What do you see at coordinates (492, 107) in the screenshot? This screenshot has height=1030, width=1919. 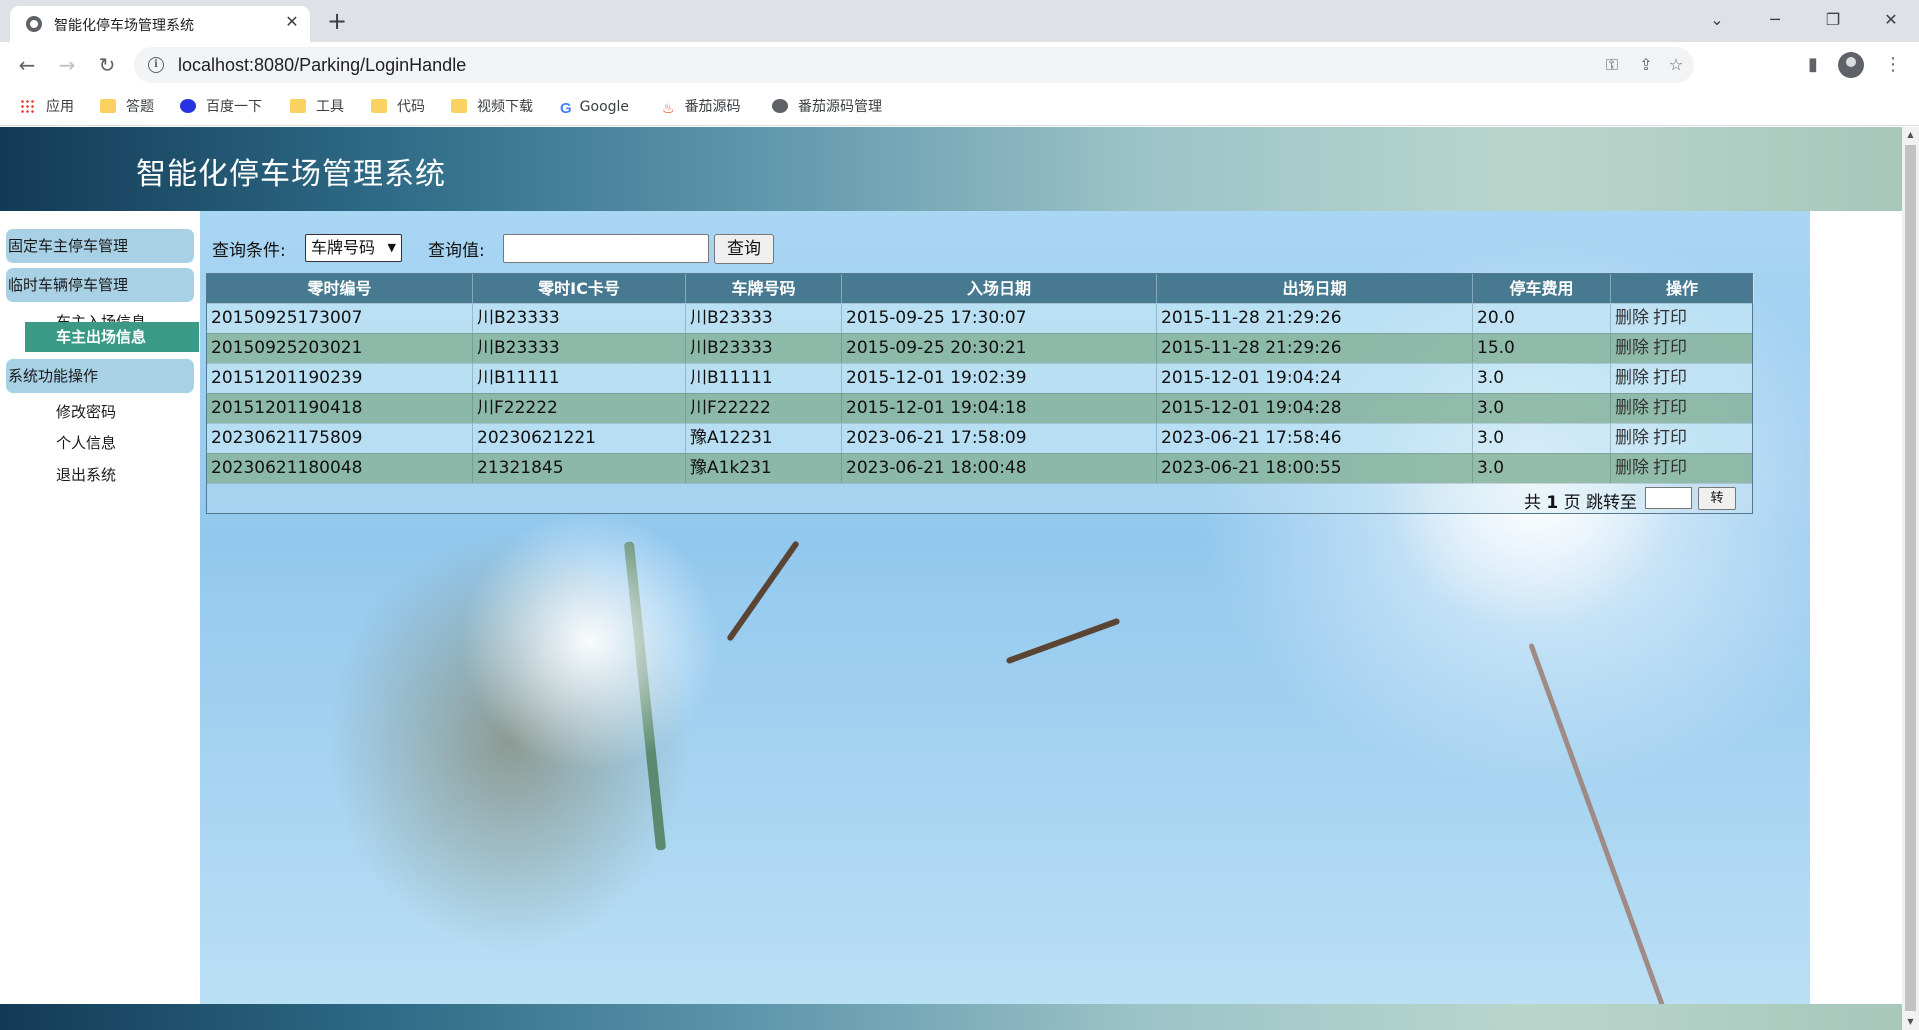 I see `bookmark-video-download: 视频下载` at bounding box center [492, 107].